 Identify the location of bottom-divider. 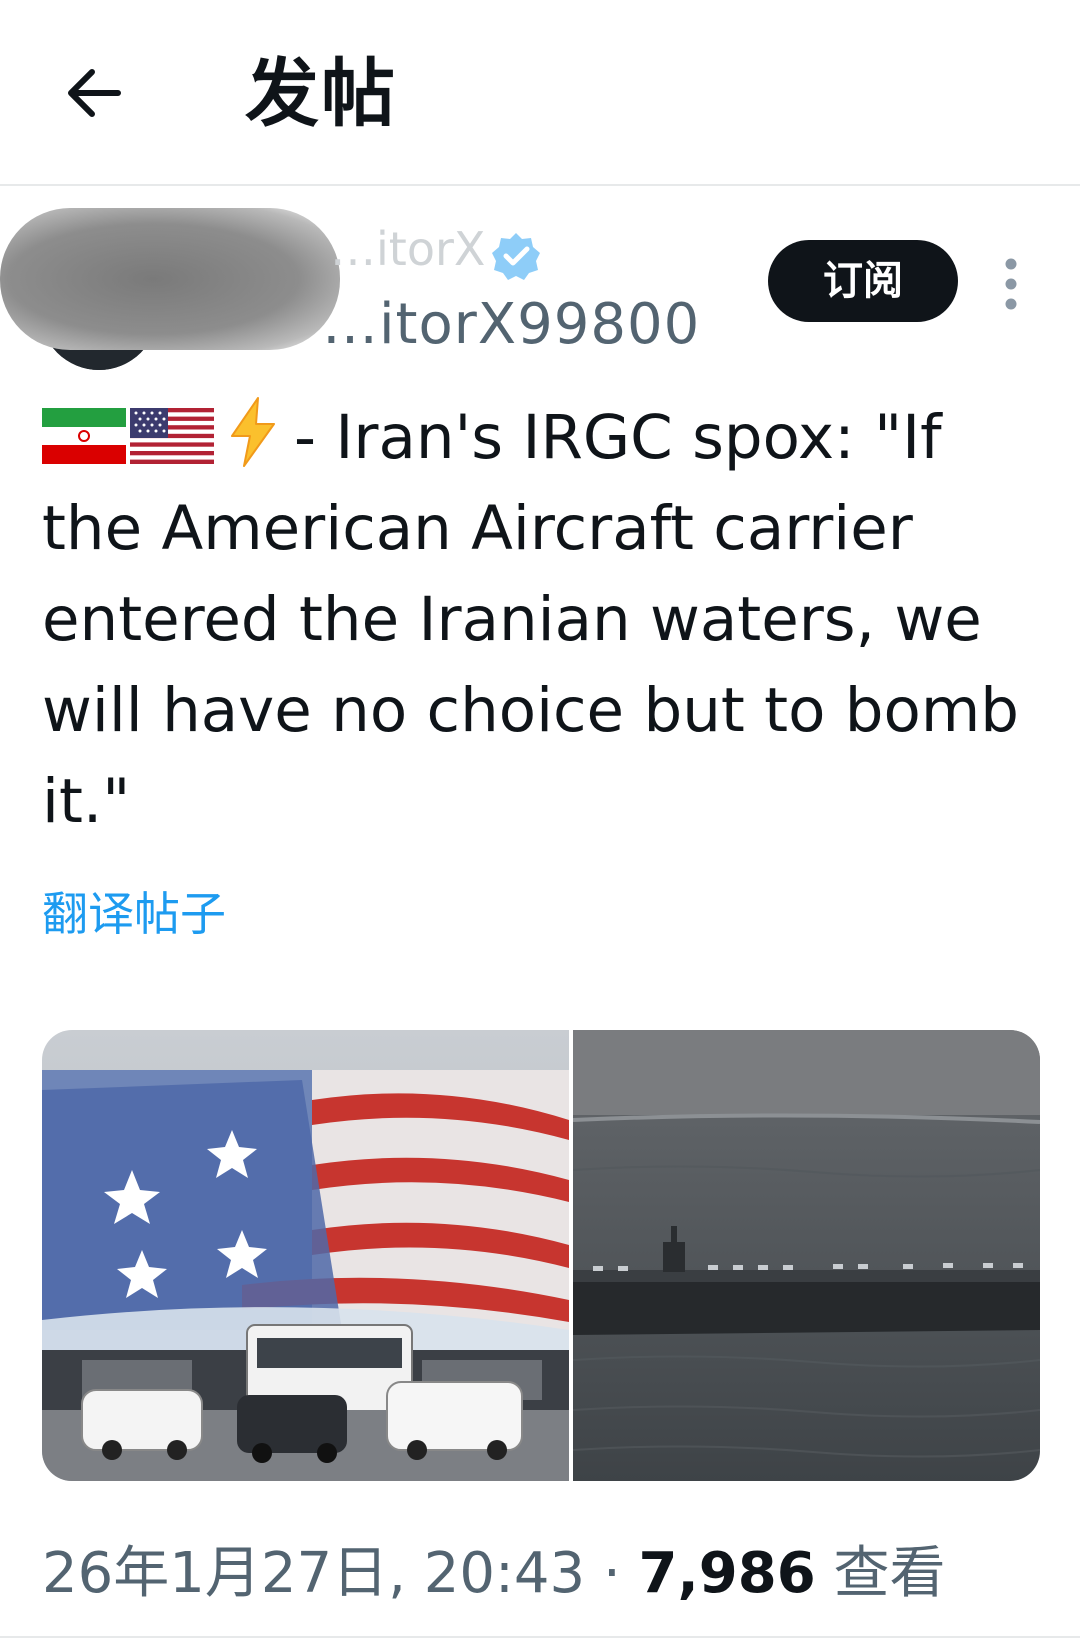
(540, 1637).